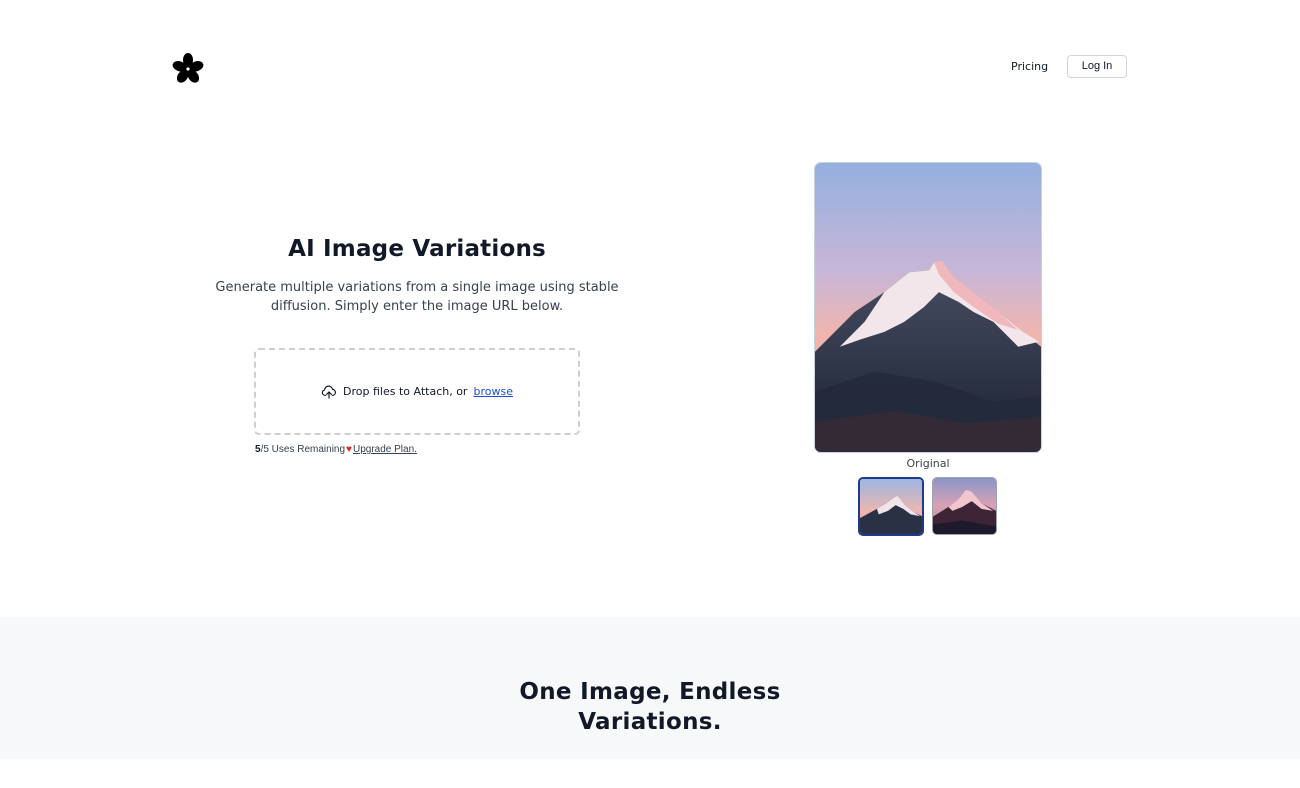 The height and width of the screenshot is (788, 1300). What do you see at coordinates (417, 249) in the screenshot?
I see `hero-title: AI Image Variations` at bounding box center [417, 249].